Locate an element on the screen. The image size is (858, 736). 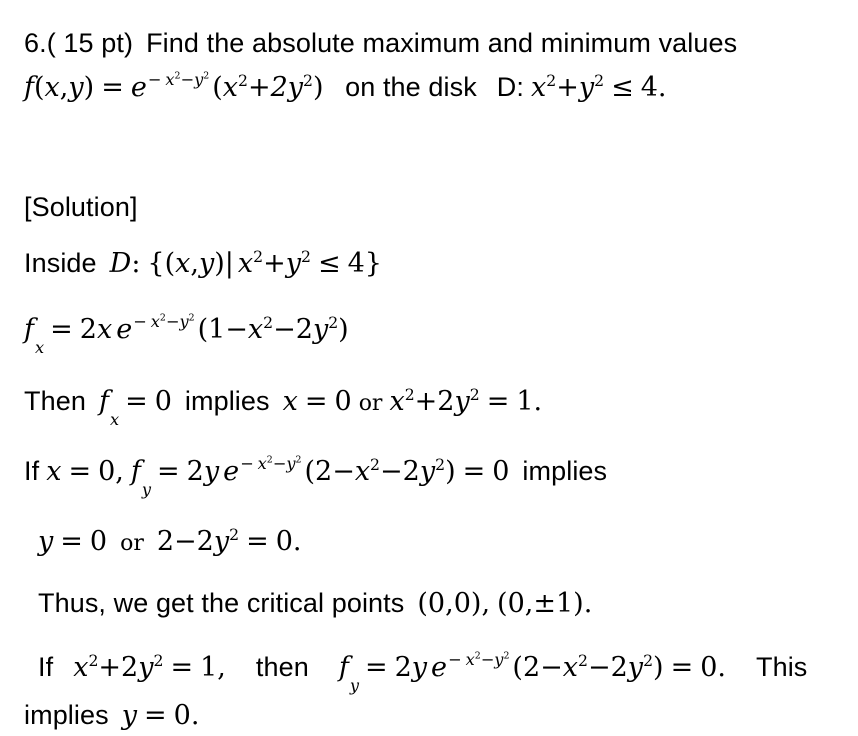
domain-intro-text: on the disk is located at coordinates (411, 87).